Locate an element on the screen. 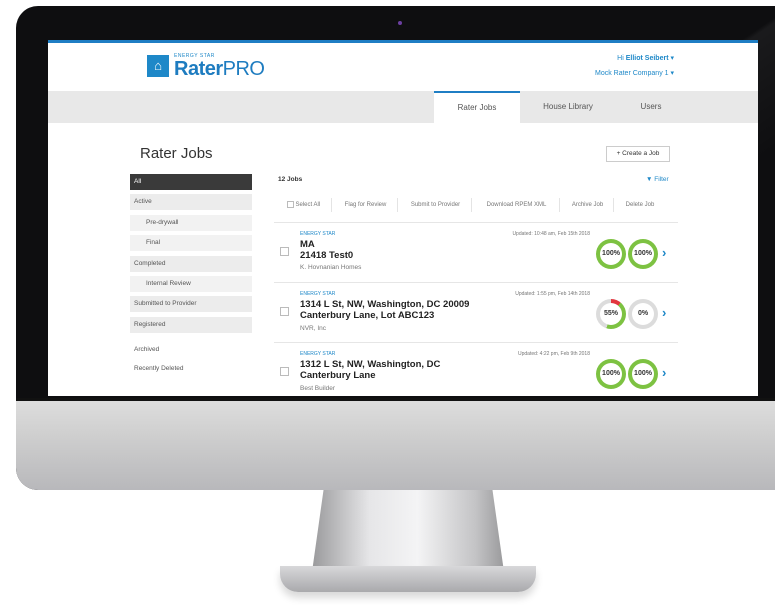  company-name: Mock Rater Company 1 is located at coordinates (632, 73).